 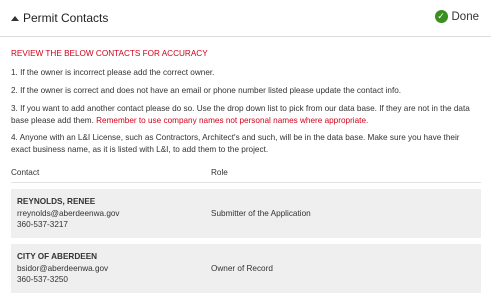 What do you see at coordinates (15, 18) in the screenshot?
I see `caret-up-icon` at bounding box center [15, 18].